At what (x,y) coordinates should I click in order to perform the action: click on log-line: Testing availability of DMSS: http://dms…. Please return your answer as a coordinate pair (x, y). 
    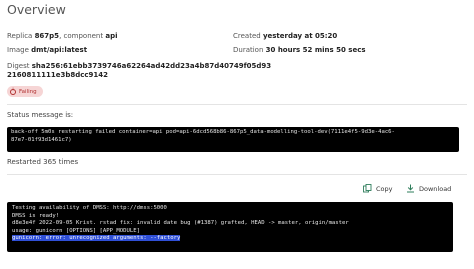
    Looking at the image, I should click on (89, 208).